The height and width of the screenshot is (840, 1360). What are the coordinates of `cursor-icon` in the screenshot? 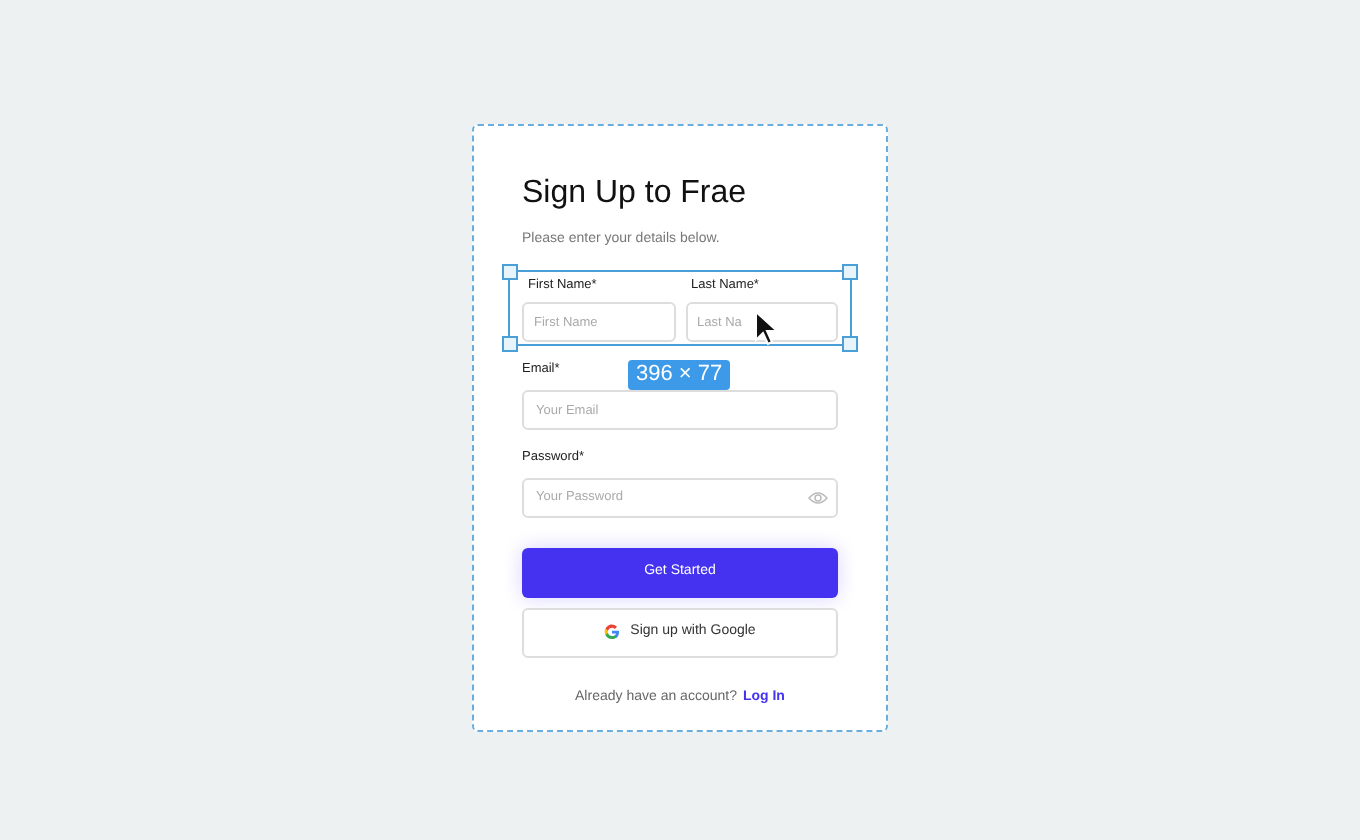 It's located at (767, 328).